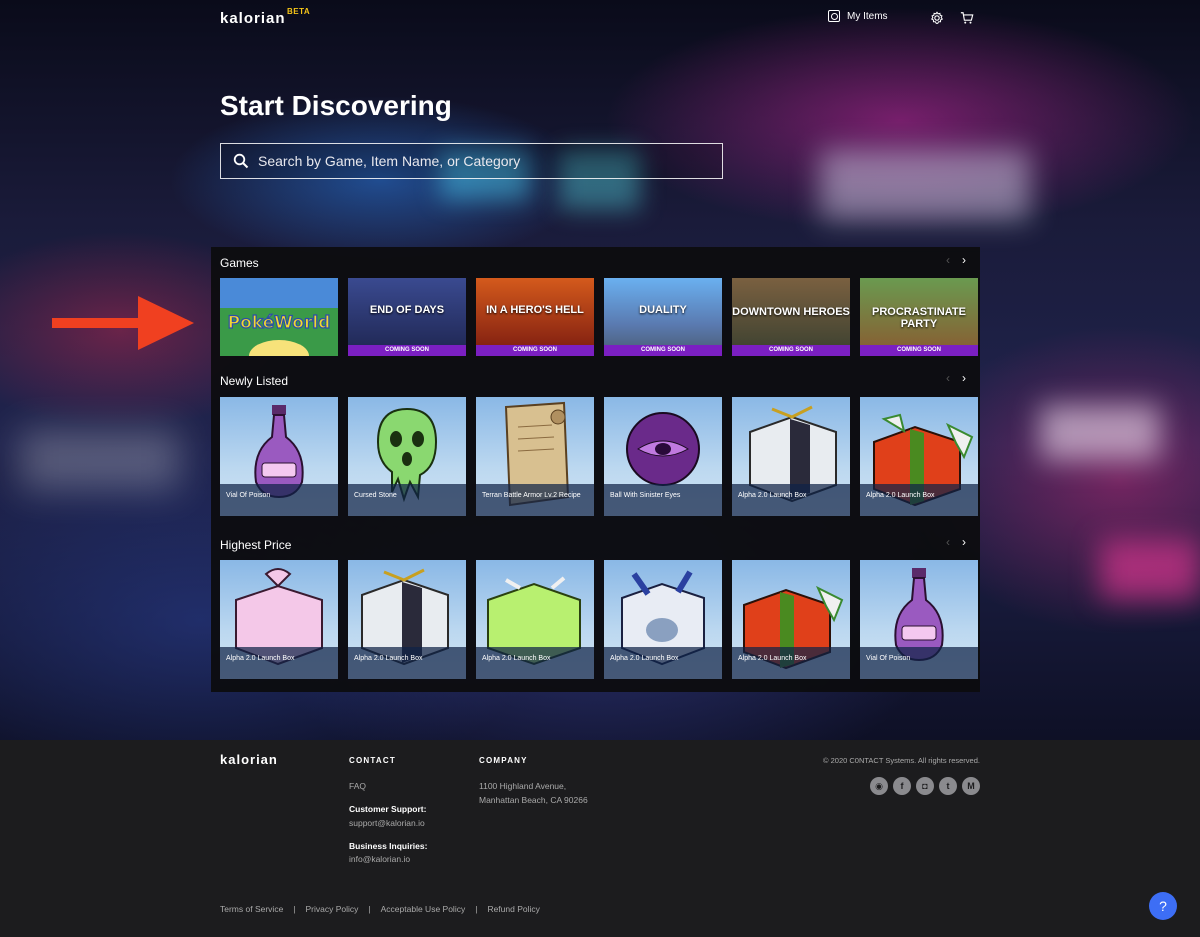  What do you see at coordinates (423, 909) in the screenshot?
I see `acceptable-use-link: Acceptable Use Policy` at bounding box center [423, 909].